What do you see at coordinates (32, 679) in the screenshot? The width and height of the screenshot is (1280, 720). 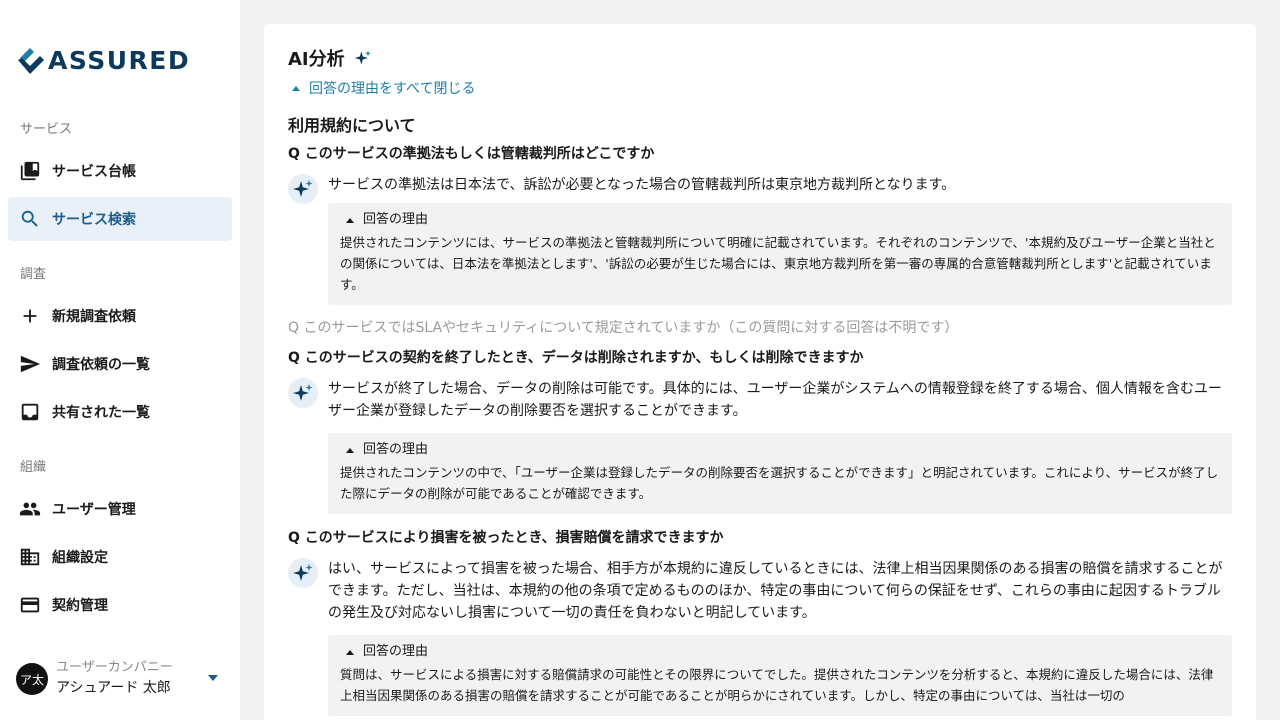 I see `avatar: ア太` at bounding box center [32, 679].